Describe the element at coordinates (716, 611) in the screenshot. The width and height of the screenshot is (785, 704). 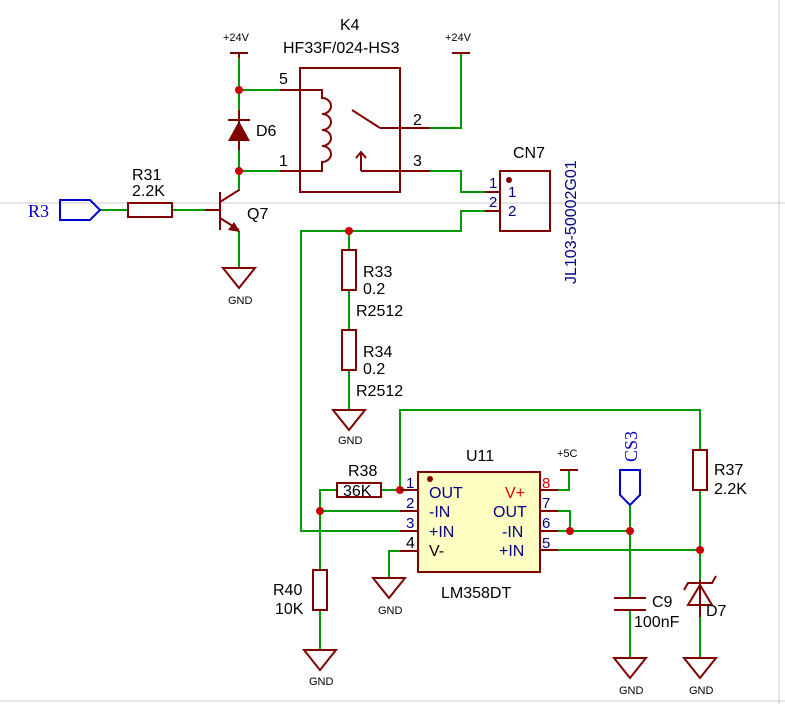
I see `svg-text: D7` at that location.